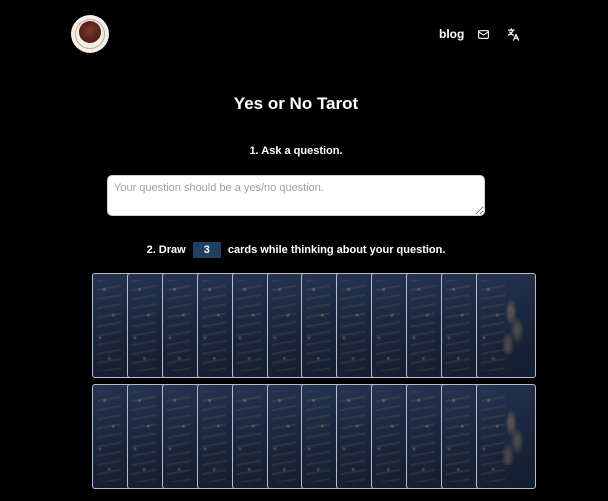  What do you see at coordinates (296, 103) in the screenshot?
I see `page-title: Yes or No Tarot` at bounding box center [296, 103].